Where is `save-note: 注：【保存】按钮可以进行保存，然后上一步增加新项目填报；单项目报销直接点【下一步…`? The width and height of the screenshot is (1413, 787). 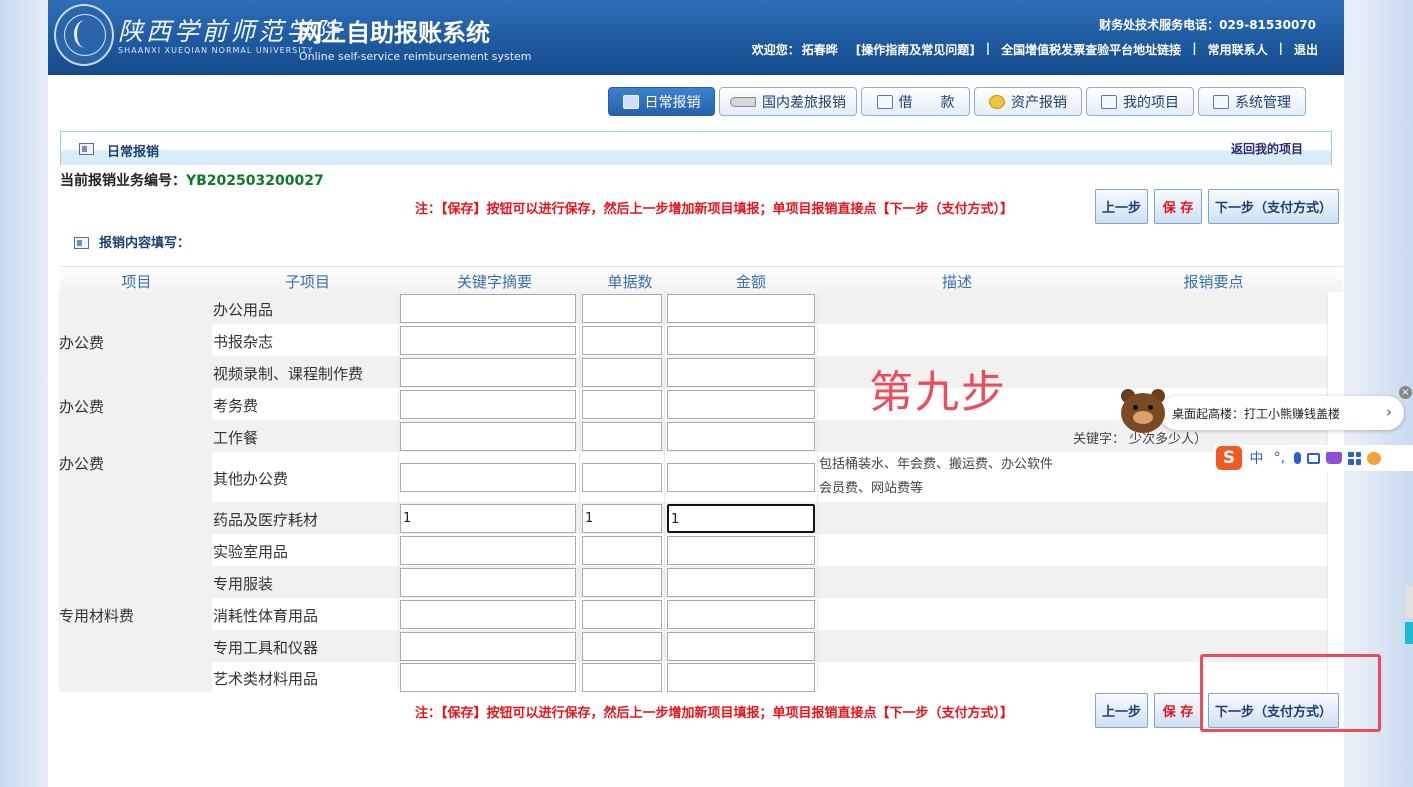
save-note: 注：【保存】按钮可以进行保存，然后上一步增加新项目填报；单项目报销直接点【下一步… is located at coordinates (714, 713).